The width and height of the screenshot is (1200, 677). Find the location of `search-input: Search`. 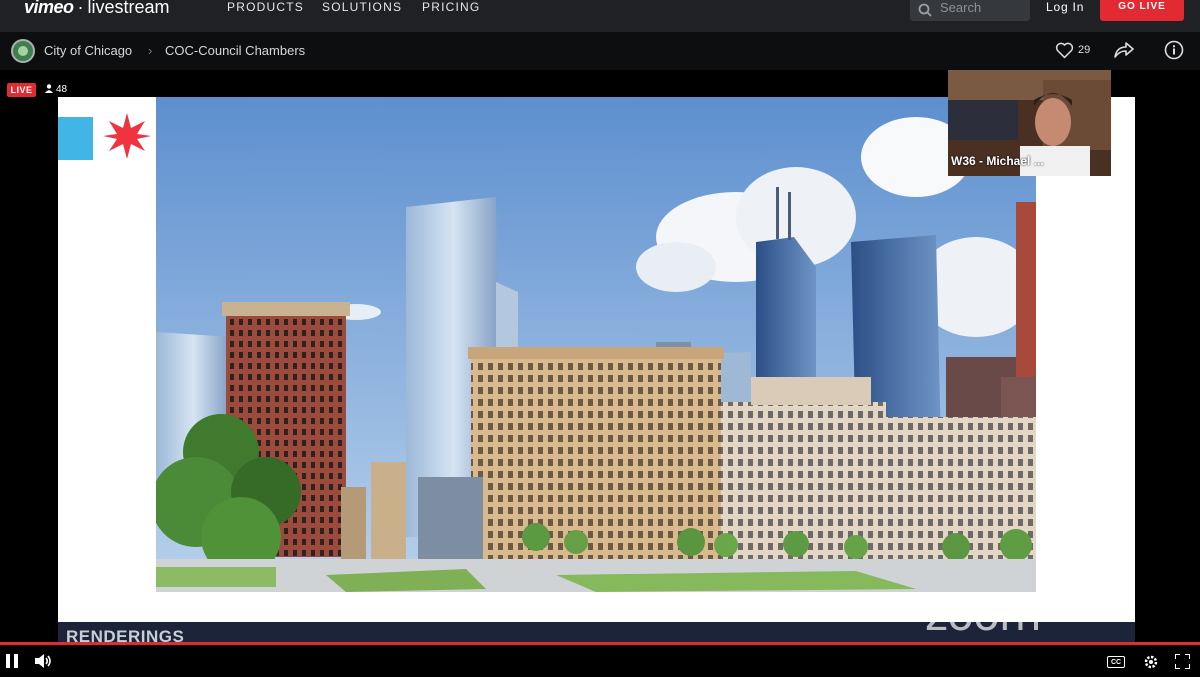

search-input: Search is located at coordinates (970, 10).